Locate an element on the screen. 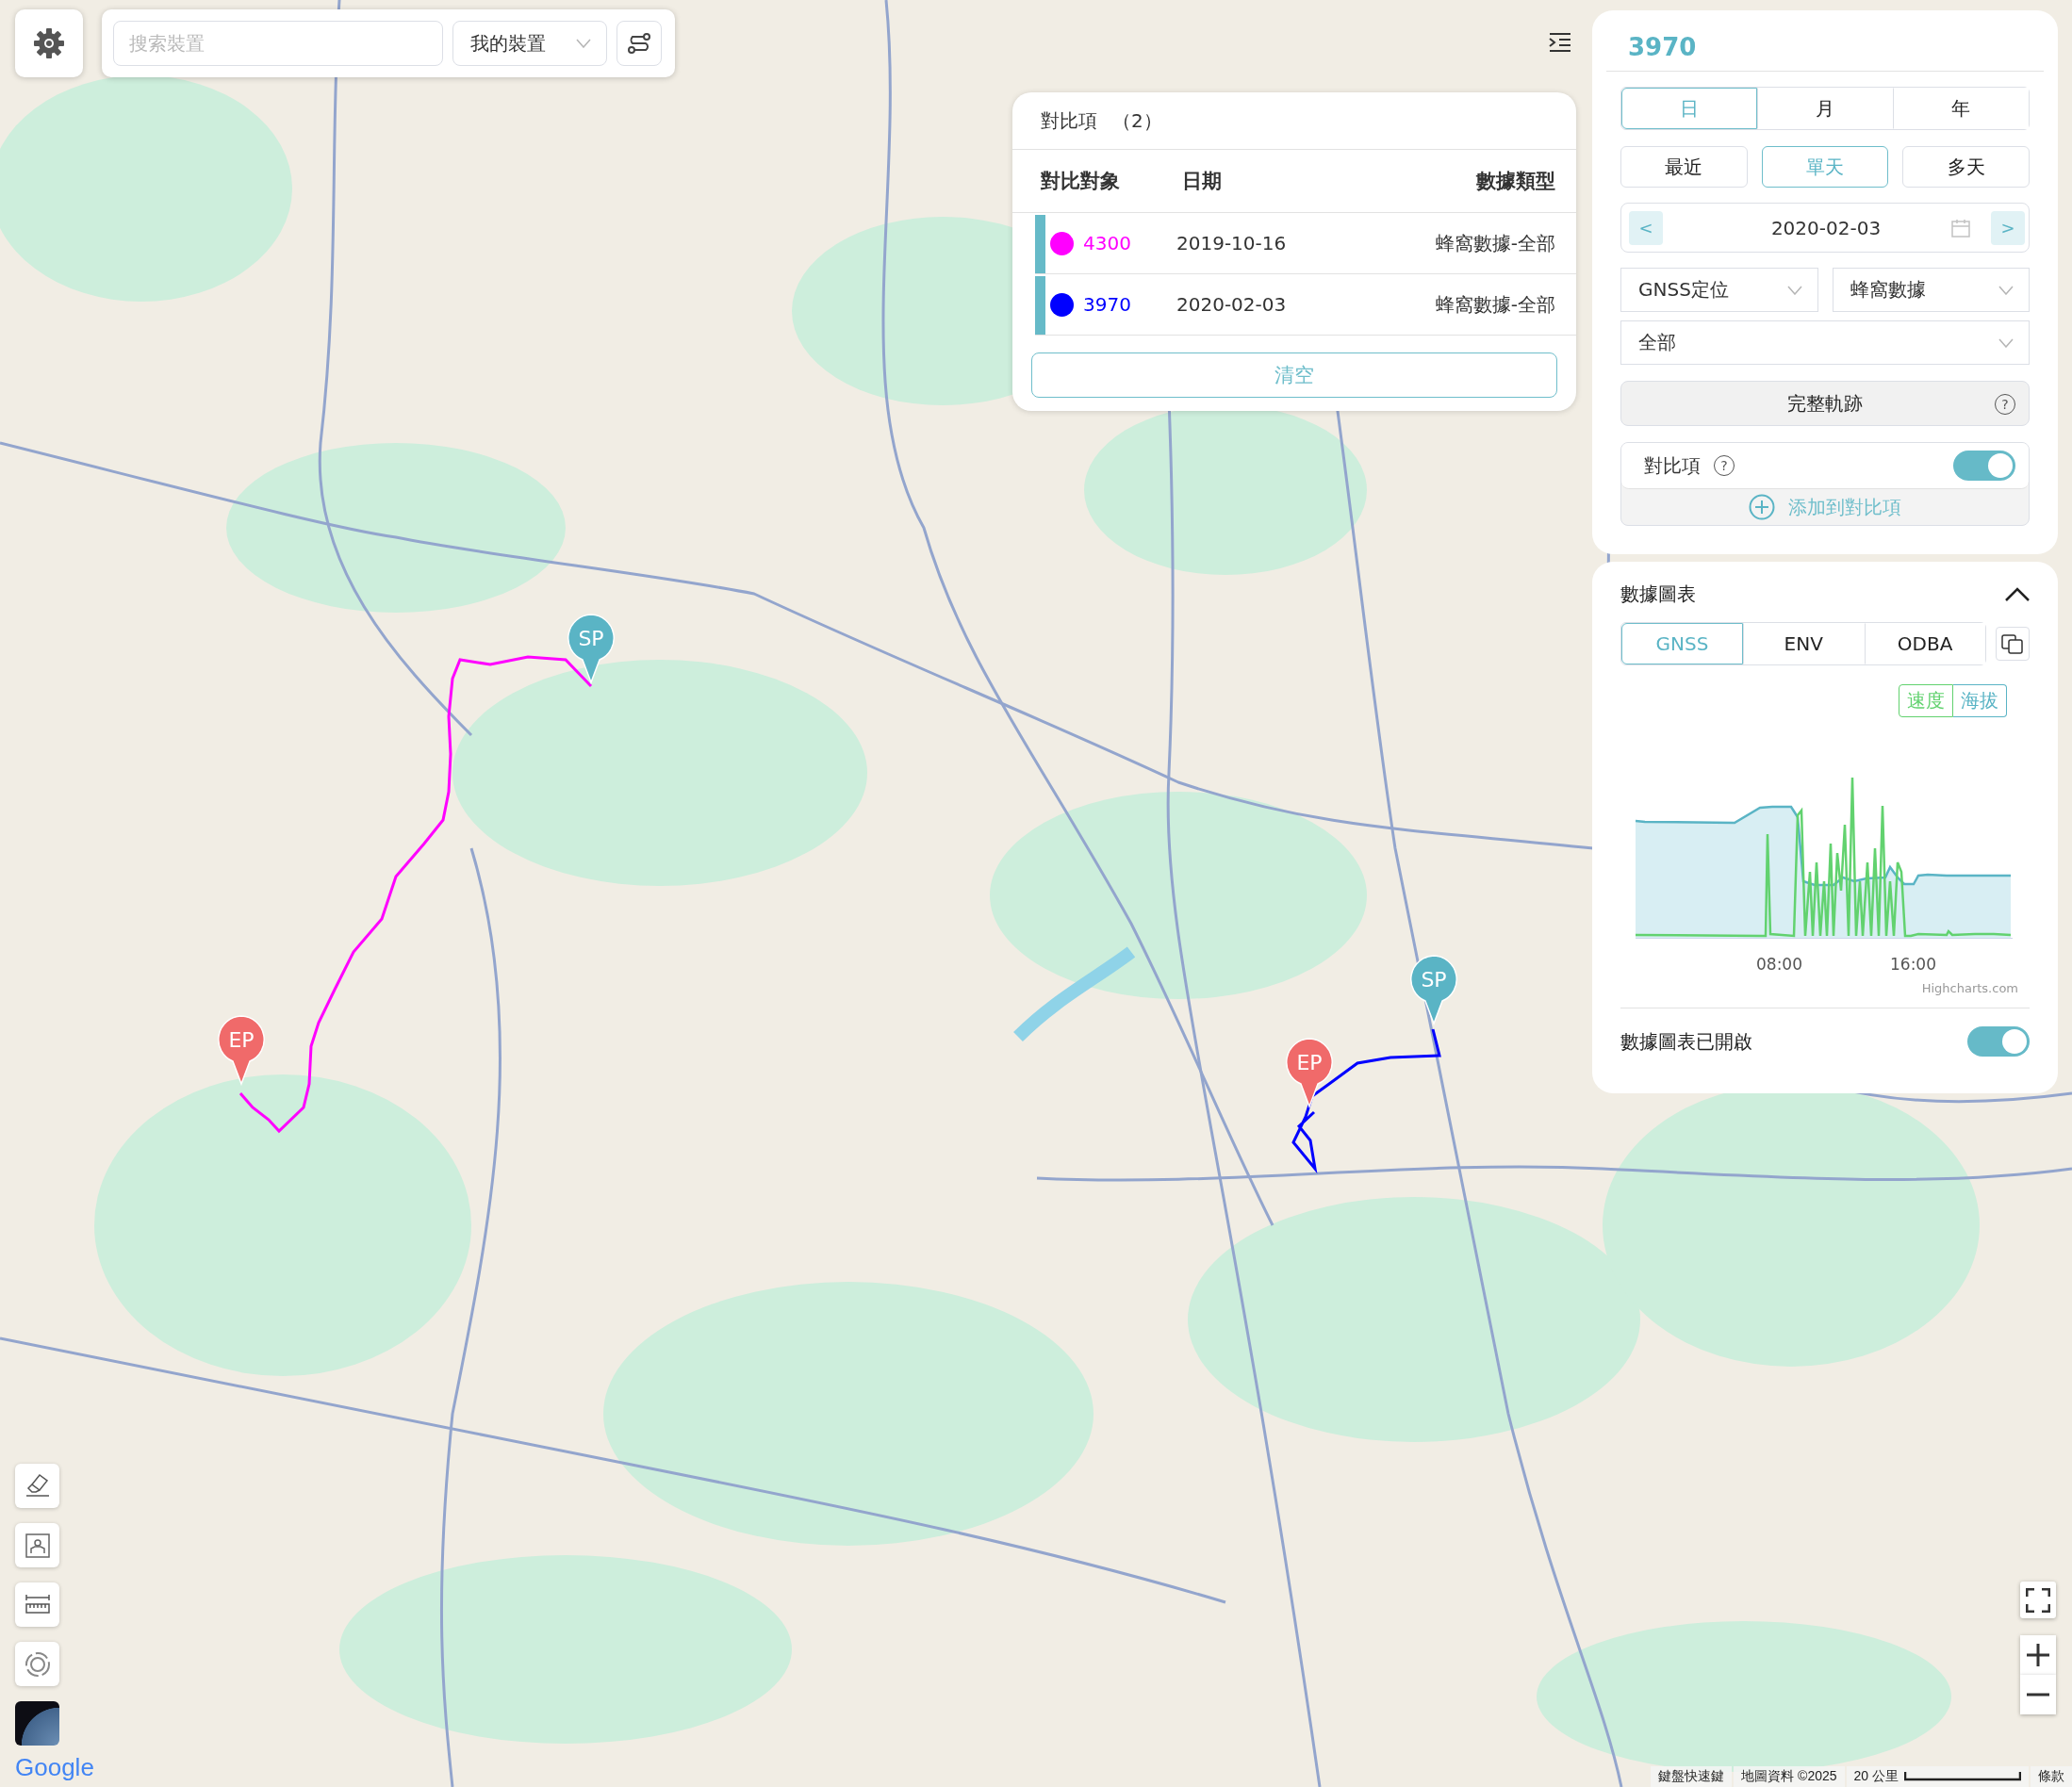  zoom-in-button is located at coordinates (2038, 1655).